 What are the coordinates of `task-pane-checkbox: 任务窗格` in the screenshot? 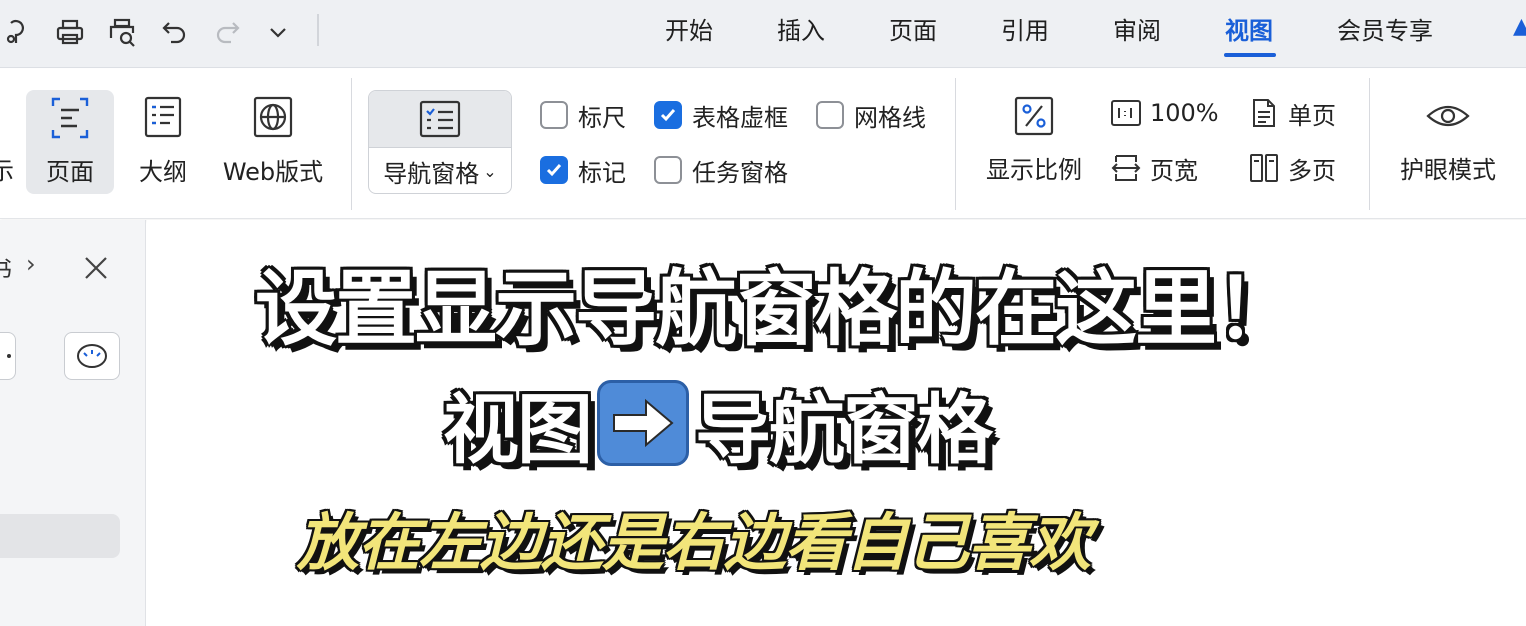 It's located at (721, 170).